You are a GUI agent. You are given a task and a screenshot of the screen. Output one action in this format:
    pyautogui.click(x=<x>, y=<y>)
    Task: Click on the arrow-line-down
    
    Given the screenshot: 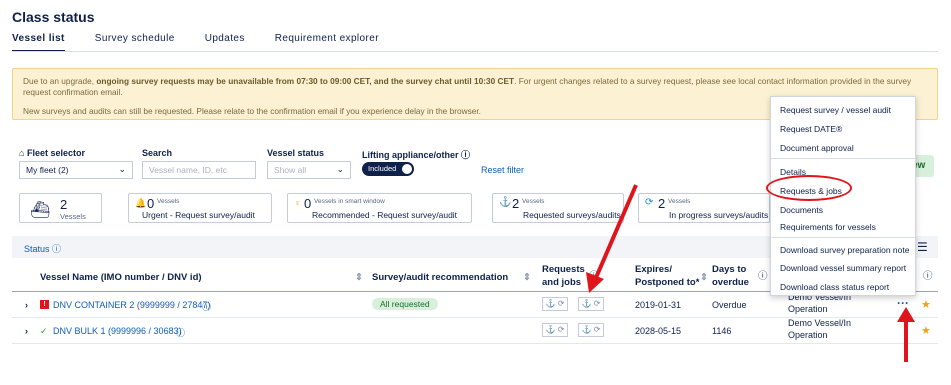 What is the action you would take?
    pyautogui.click(x=615, y=232)
    